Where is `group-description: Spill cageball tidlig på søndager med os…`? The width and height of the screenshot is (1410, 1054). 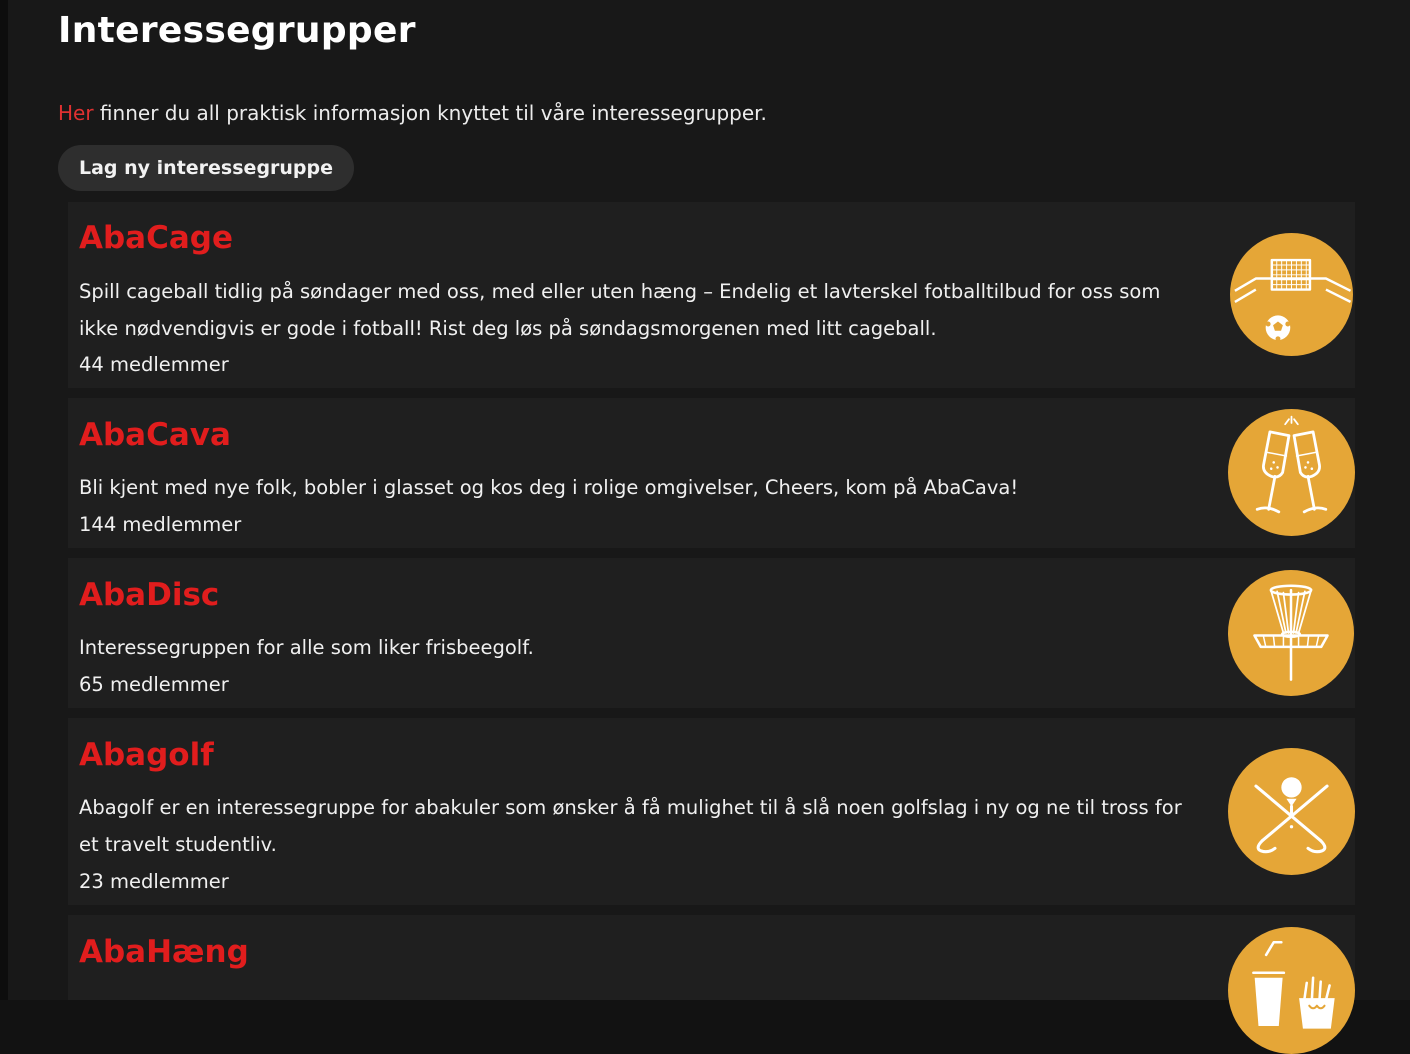 group-description: Spill cageball tidlig på søndager med os… is located at coordinates (620, 310).